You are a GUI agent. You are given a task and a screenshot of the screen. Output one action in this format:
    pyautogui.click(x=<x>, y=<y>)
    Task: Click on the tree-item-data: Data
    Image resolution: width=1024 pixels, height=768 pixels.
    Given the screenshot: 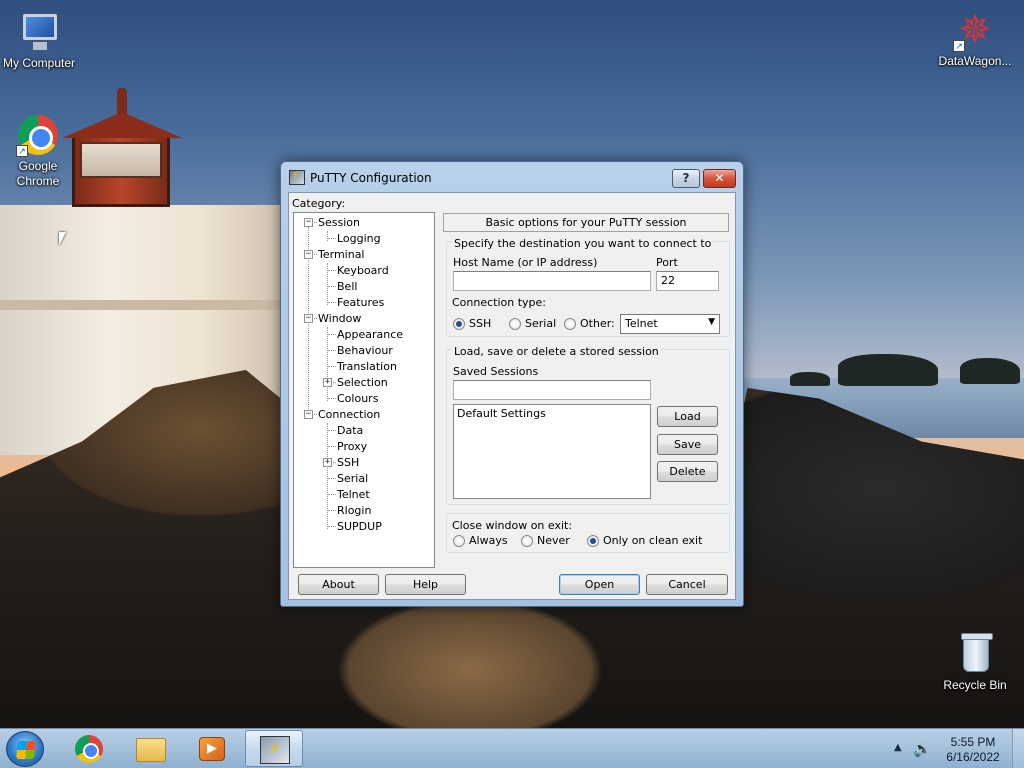 What is the action you would take?
    pyautogui.click(x=350, y=430)
    